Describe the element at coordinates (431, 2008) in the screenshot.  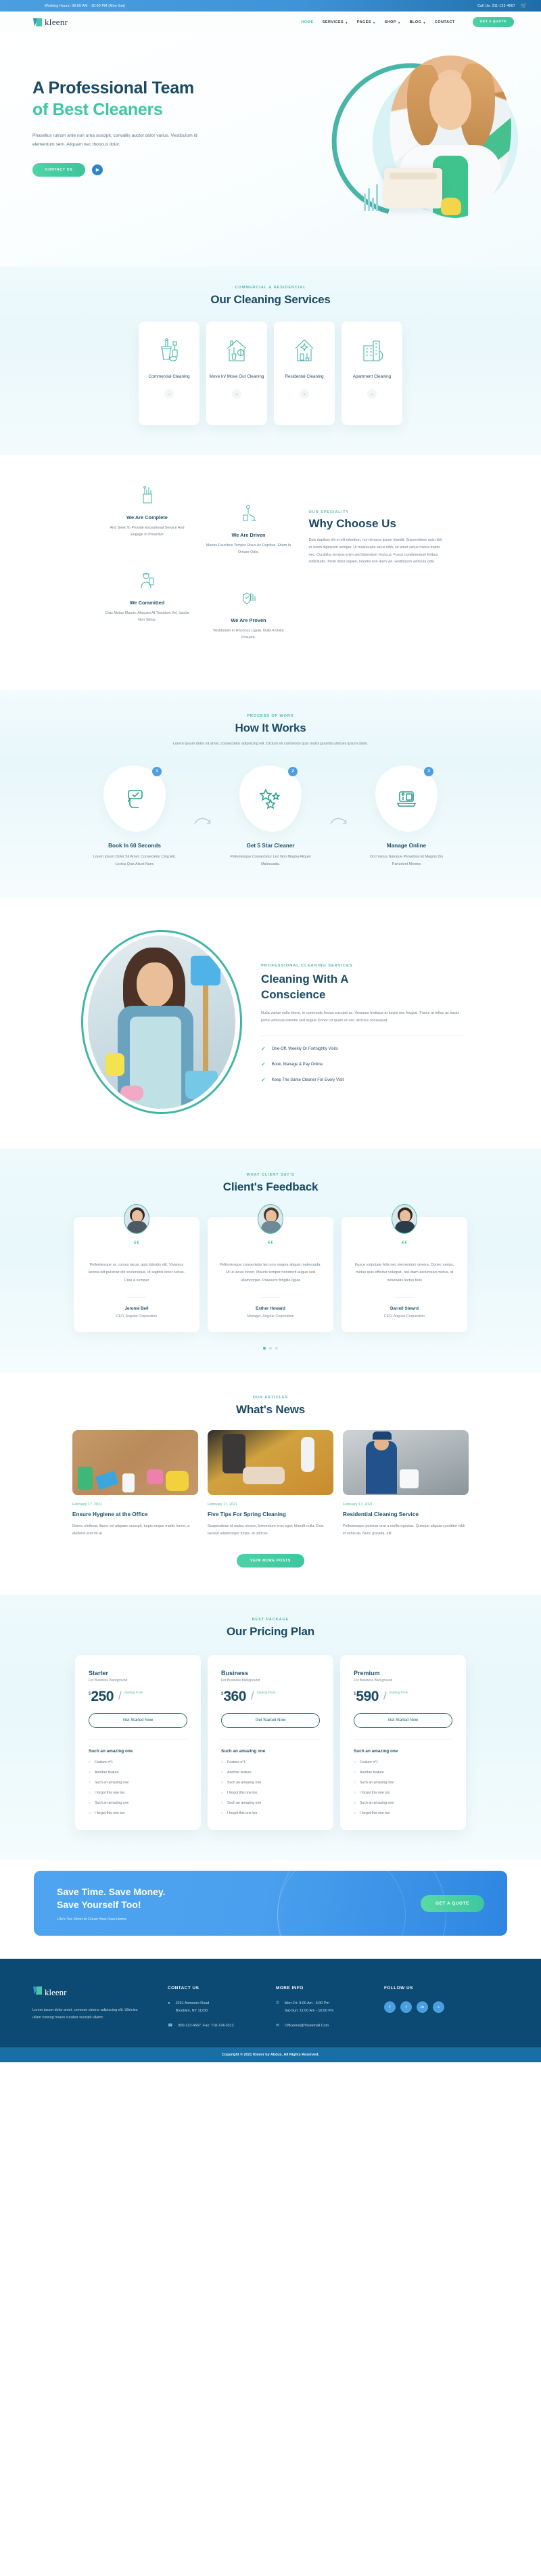
I see `footer-follow-column: FOLLOW US f t in s` at that location.